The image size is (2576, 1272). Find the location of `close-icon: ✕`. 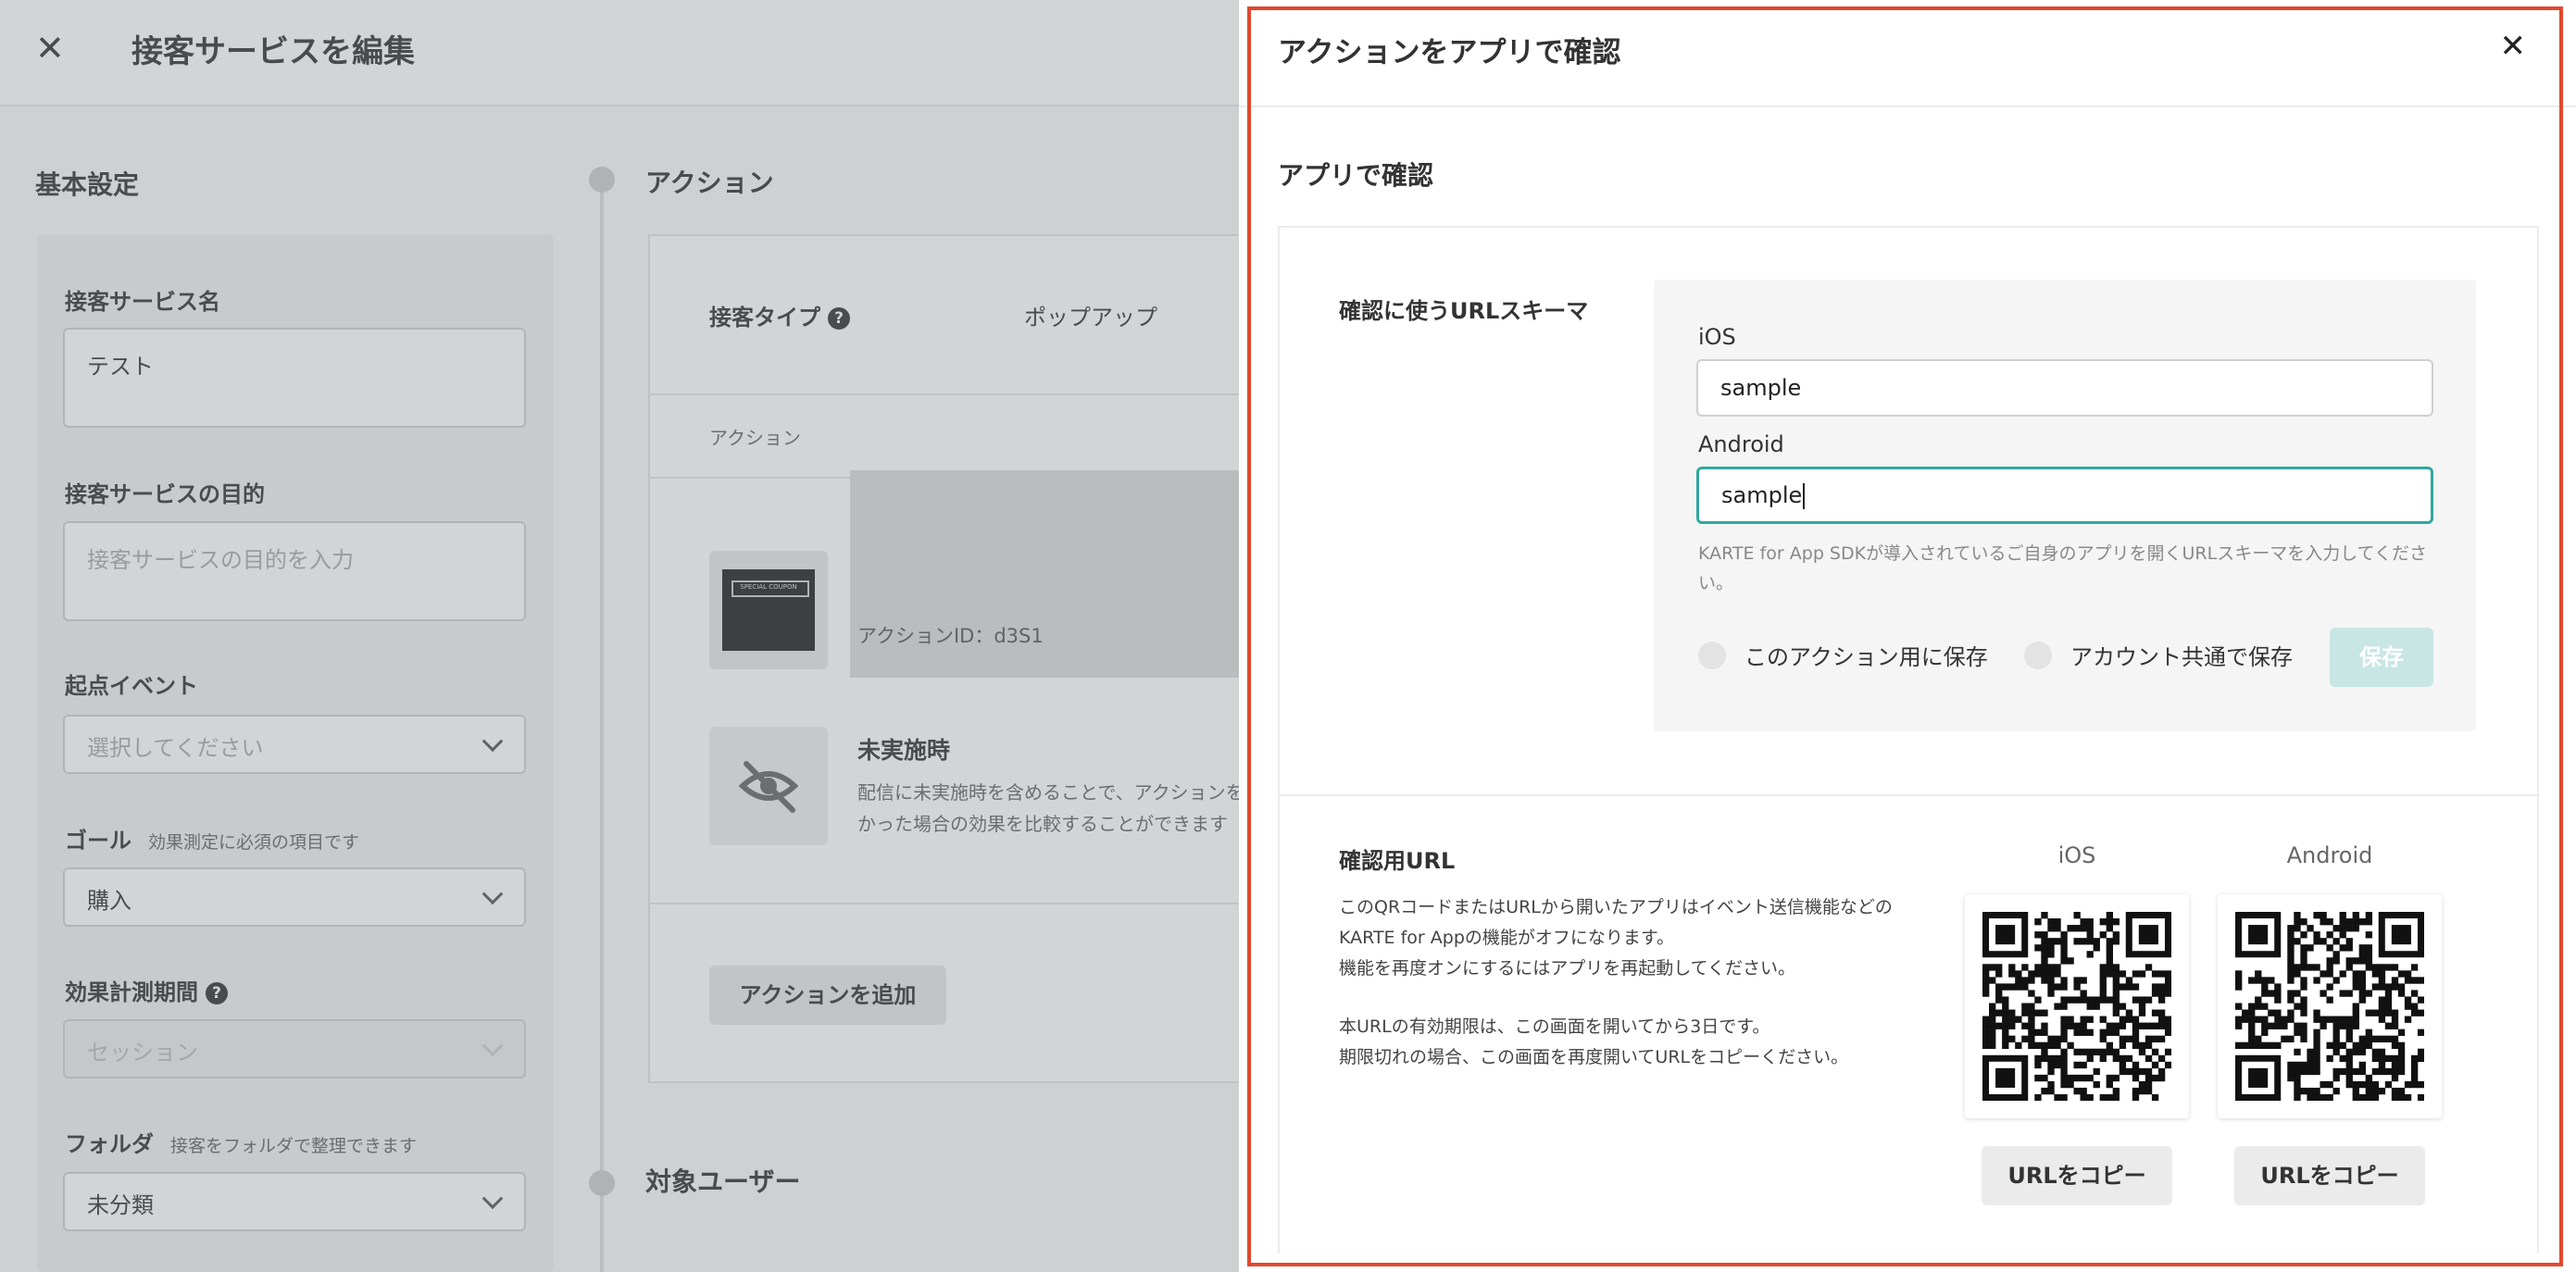

close-icon: ✕ is located at coordinates (2514, 46).